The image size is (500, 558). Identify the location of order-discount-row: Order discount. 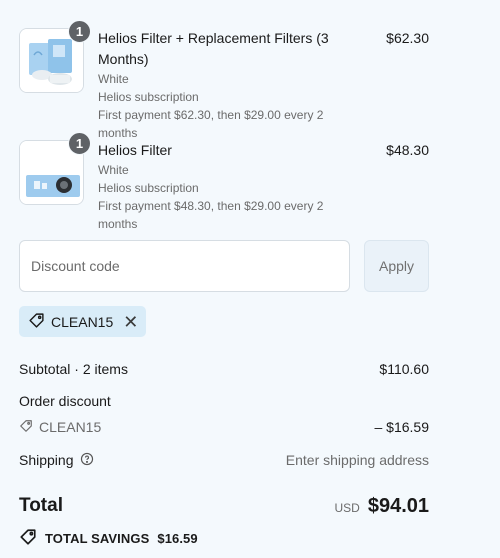
(224, 401).